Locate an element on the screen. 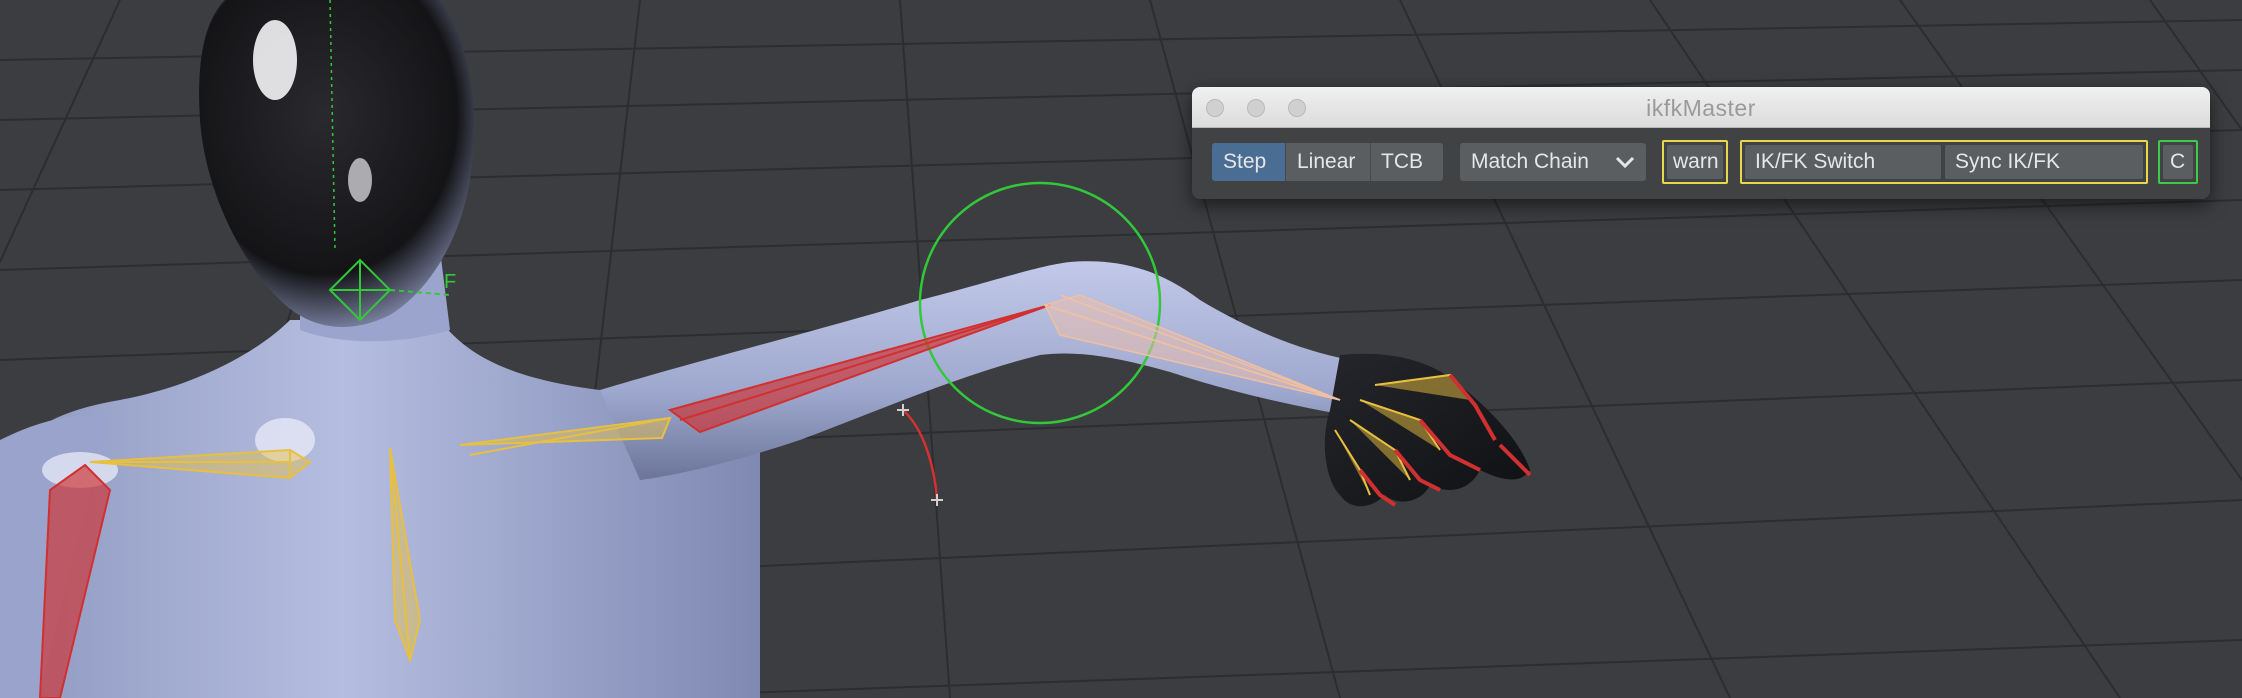  match-mode-dropdown: Match Chain is located at coordinates (1553, 162).